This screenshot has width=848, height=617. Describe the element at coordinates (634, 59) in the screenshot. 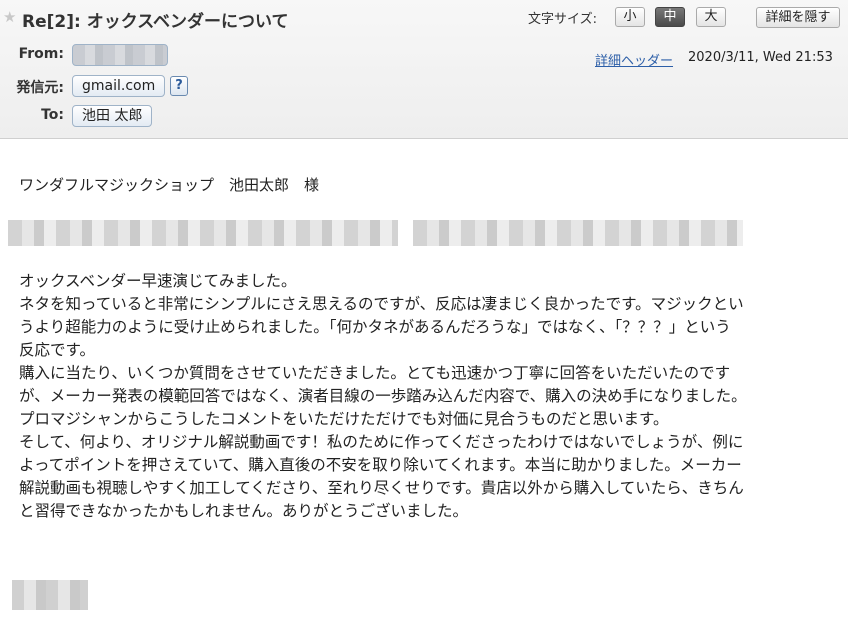

I see `detail-header-link: 詳細ヘッダー` at that location.